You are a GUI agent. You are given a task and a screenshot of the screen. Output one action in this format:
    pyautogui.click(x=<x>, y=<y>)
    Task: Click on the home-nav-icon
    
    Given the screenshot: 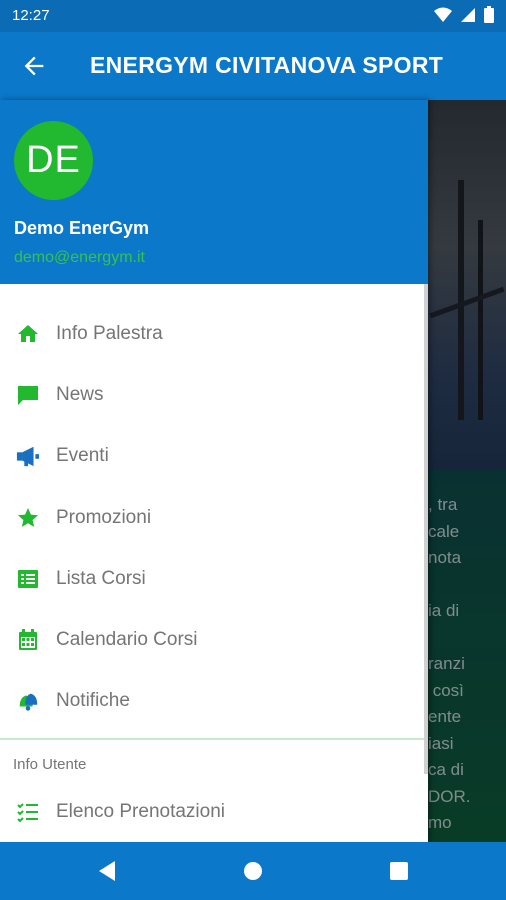 What is the action you would take?
    pyautogui.click(x=253, y=871)
    